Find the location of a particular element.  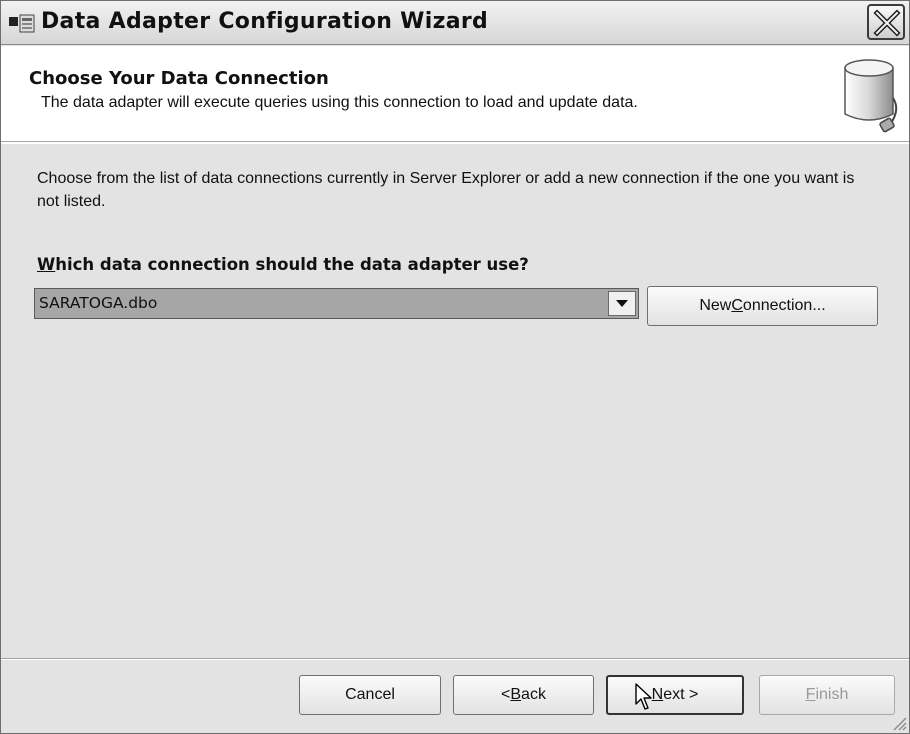

title-bar: Data Adapter Configuration Wizard is located at coordinates (455, 23).